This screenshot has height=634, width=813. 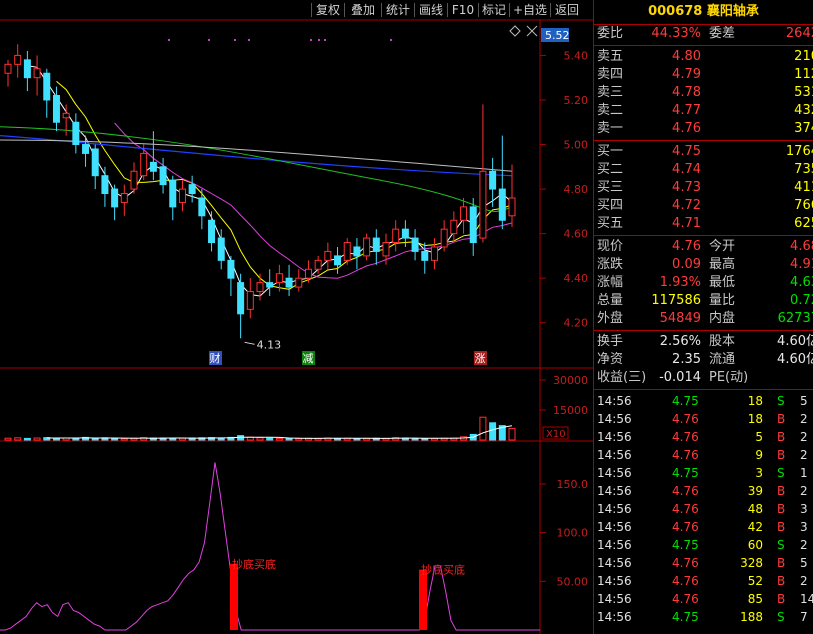 What do you see at coordinates (610, 318) in the screenshot?
I see `stat-label: 外盘` at bounding box center [610, 318].